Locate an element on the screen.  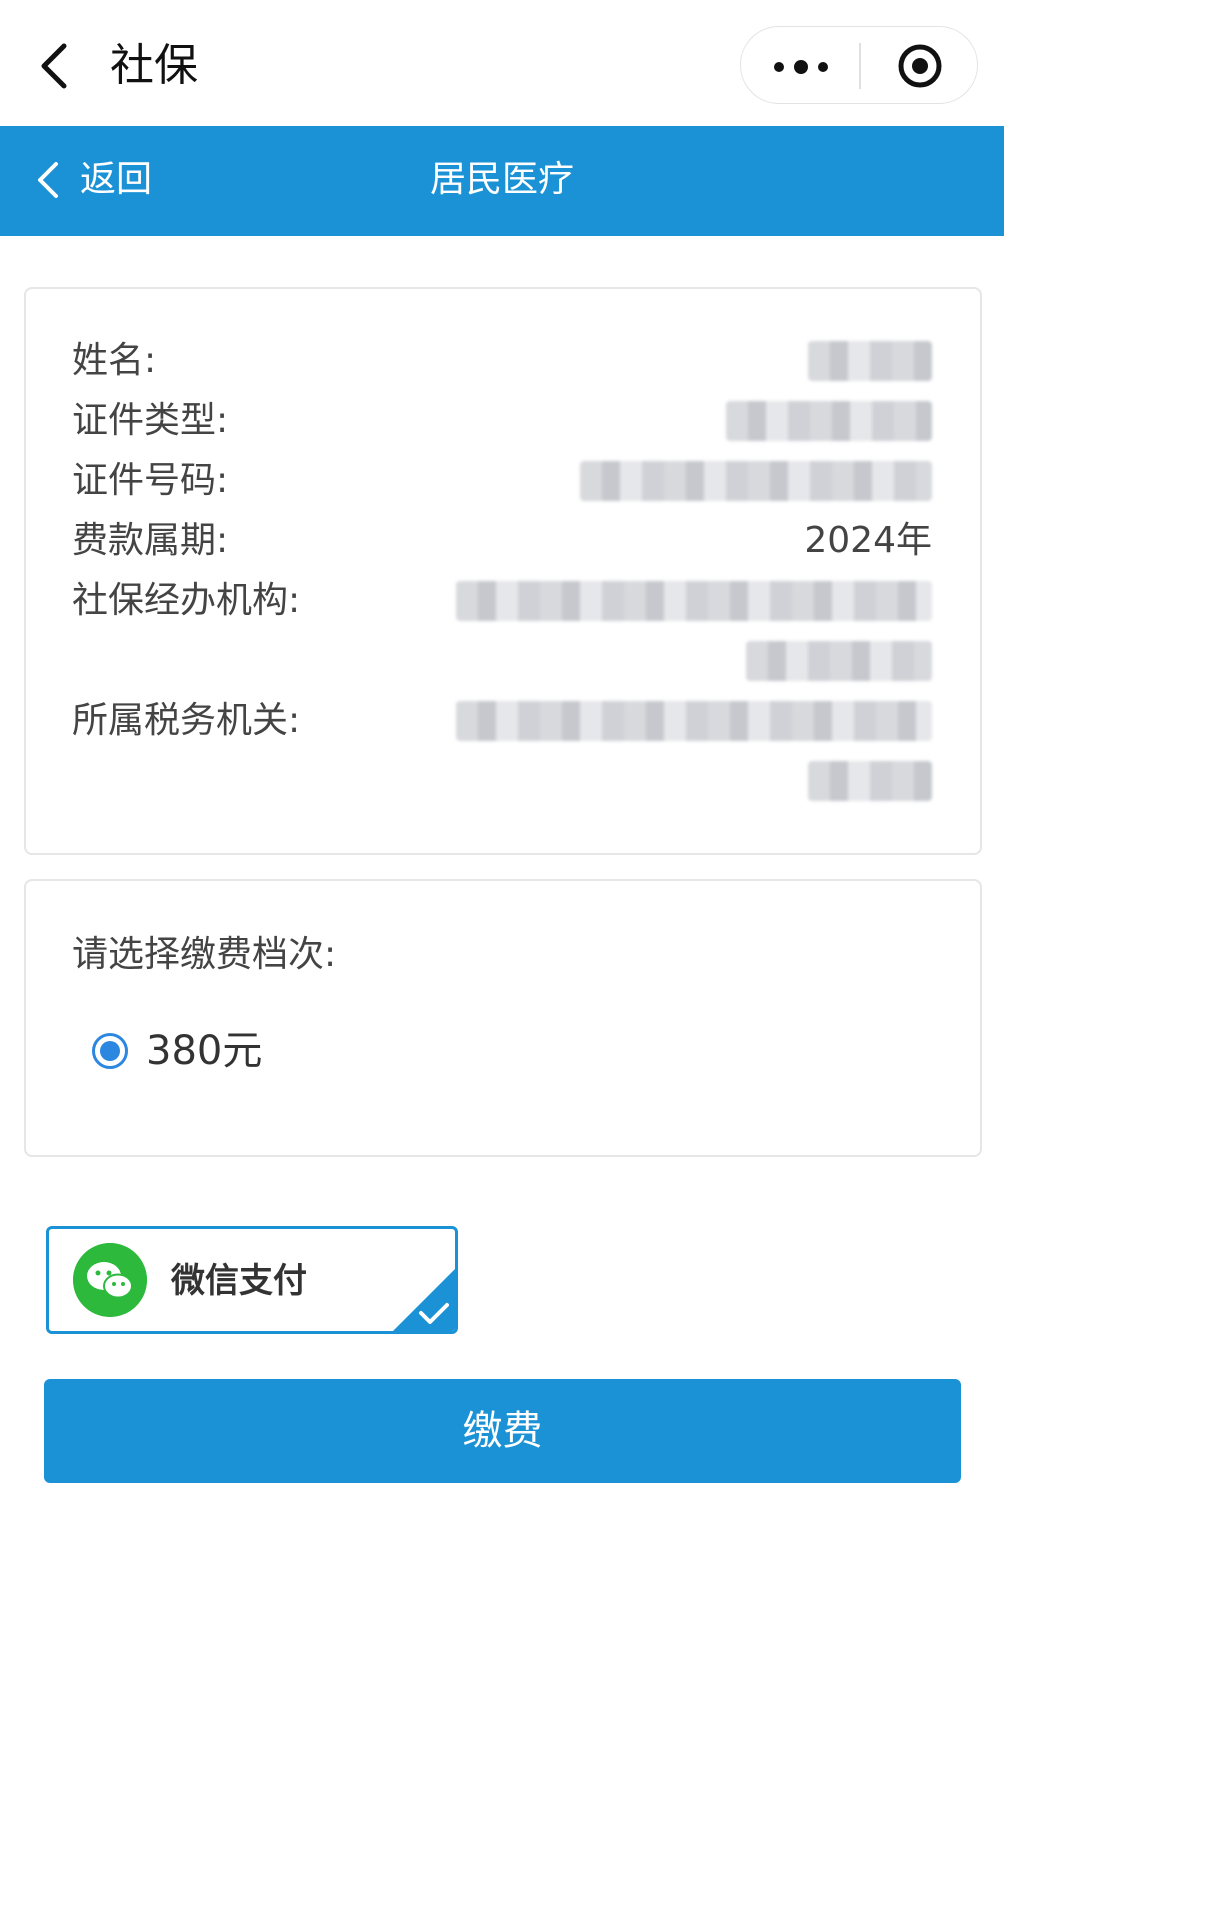
payment-method-wechat: 微信支付 is located at coordinates (252, 1280).